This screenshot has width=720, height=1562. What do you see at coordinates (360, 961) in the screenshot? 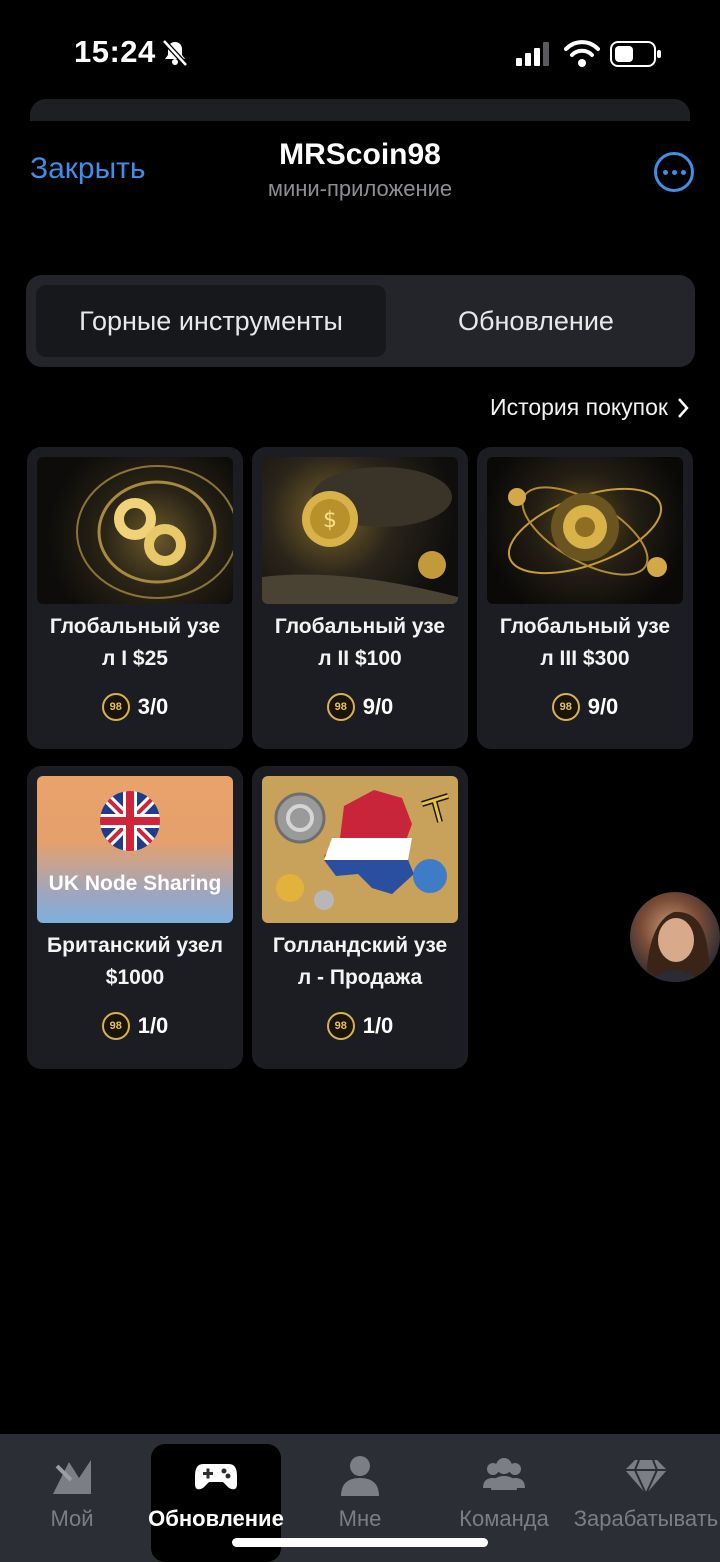
I see `product-name: Голландский узе л - Продажа` at bounding box center [360, 961].